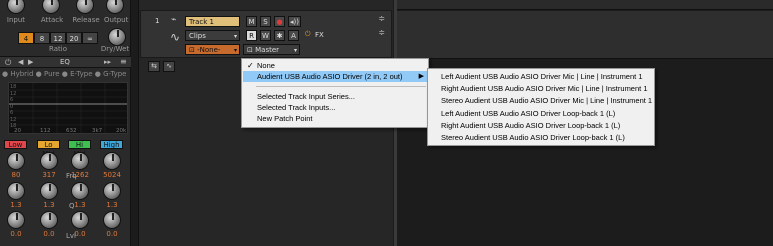 The image size is (773, 246). I want to click on clips-label: Clips, so click(197, 36).